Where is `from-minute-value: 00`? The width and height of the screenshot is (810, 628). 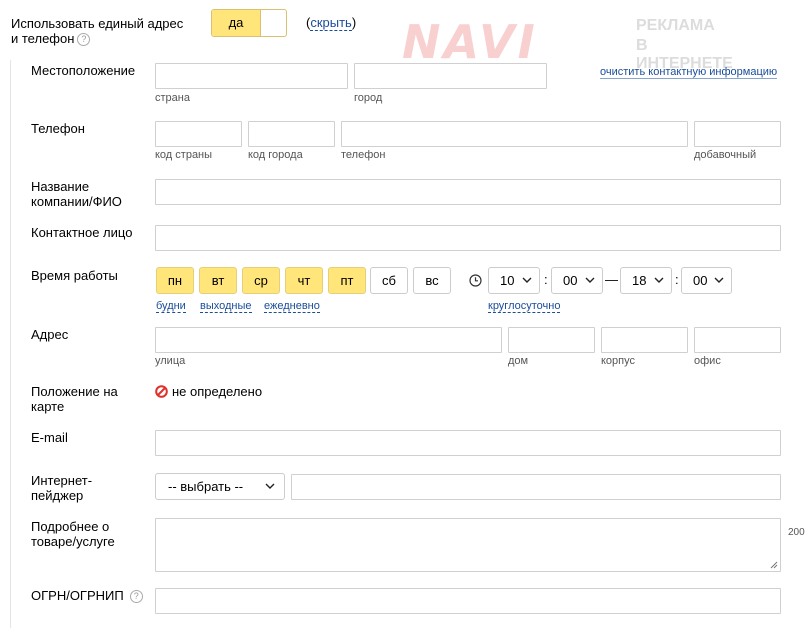
from-minute-value: 00 is located at coordinates (570, 280).